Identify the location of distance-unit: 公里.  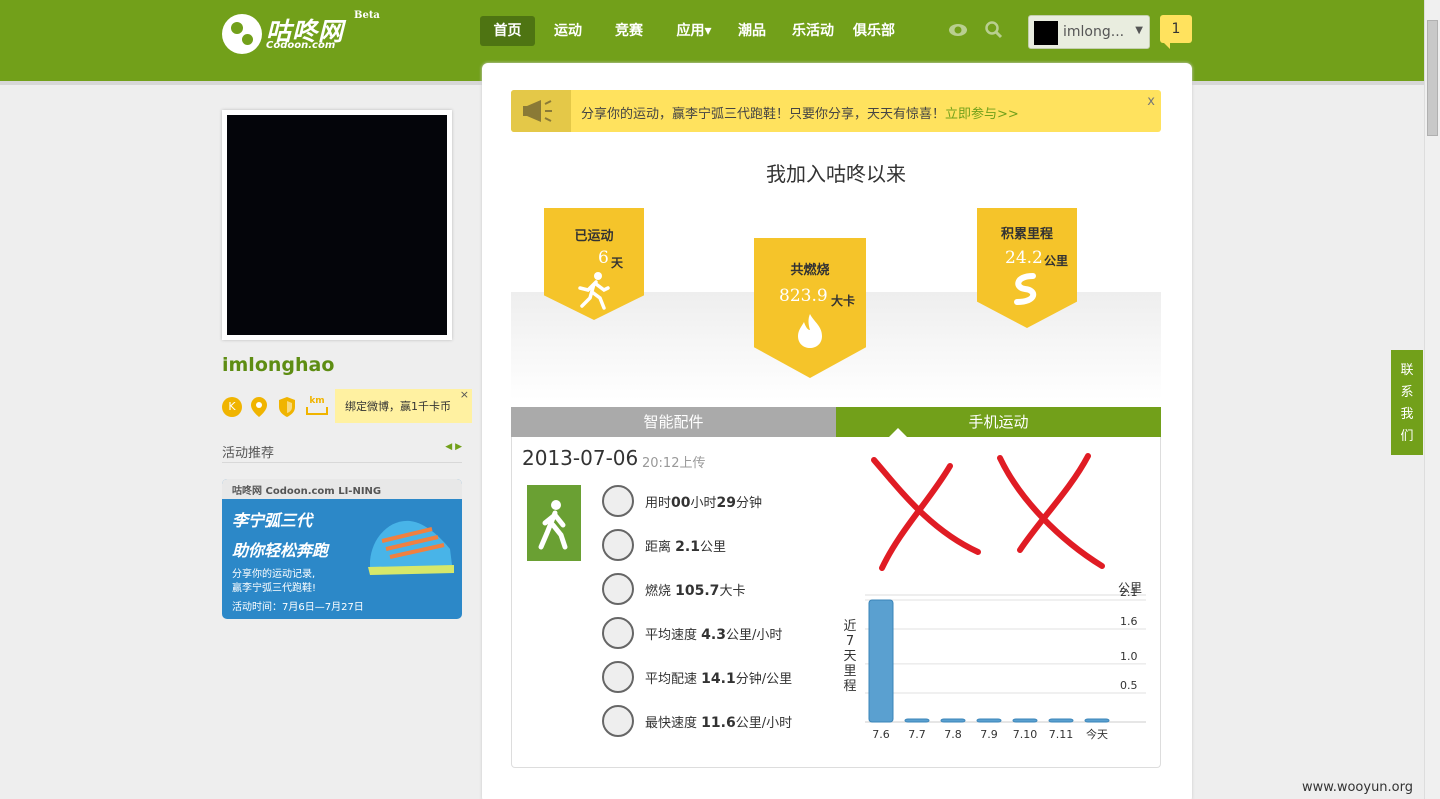
(1056, 261).